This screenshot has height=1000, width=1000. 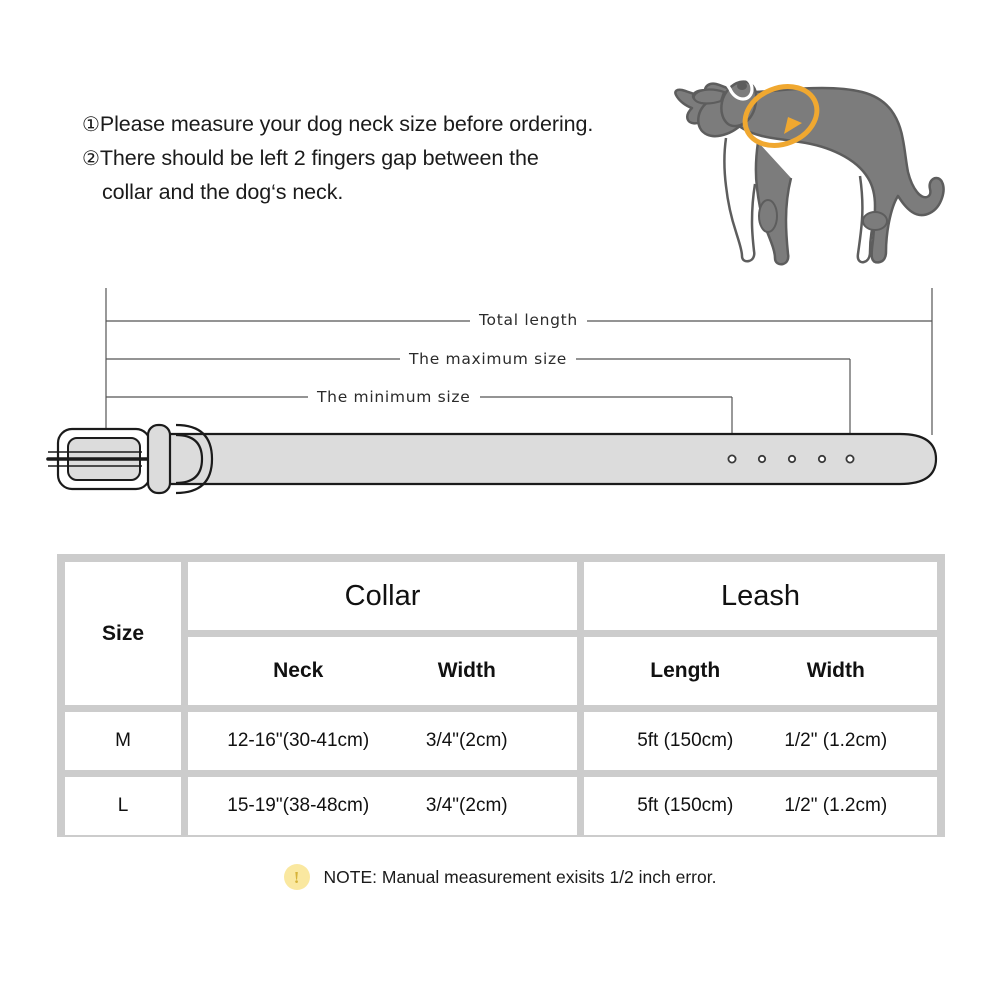 What do you see at coordinates (91, 125) in the screenshot?
I see `instruction-marker-1: ①` at bounding box center [91, 125].